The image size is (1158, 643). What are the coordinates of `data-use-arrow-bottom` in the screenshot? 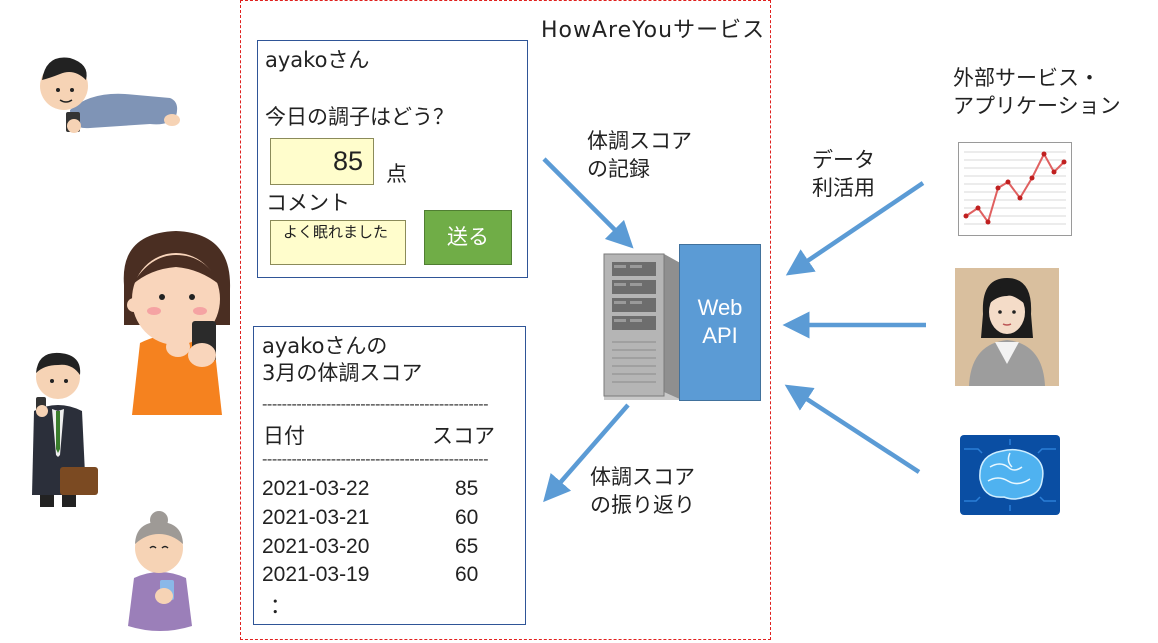 It's located at (852, 429).